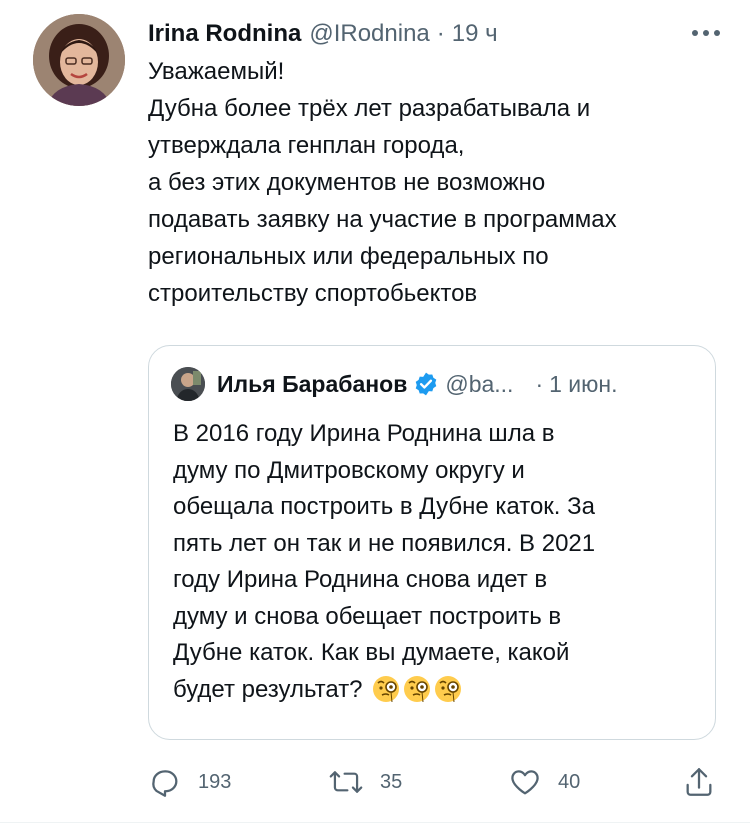 The width and height of the screenshot is (750, 825). What do you see at coordinates (475, 34) in the screenshot?
I see `post-time: 19 ч` at bounding box center [475, 34].